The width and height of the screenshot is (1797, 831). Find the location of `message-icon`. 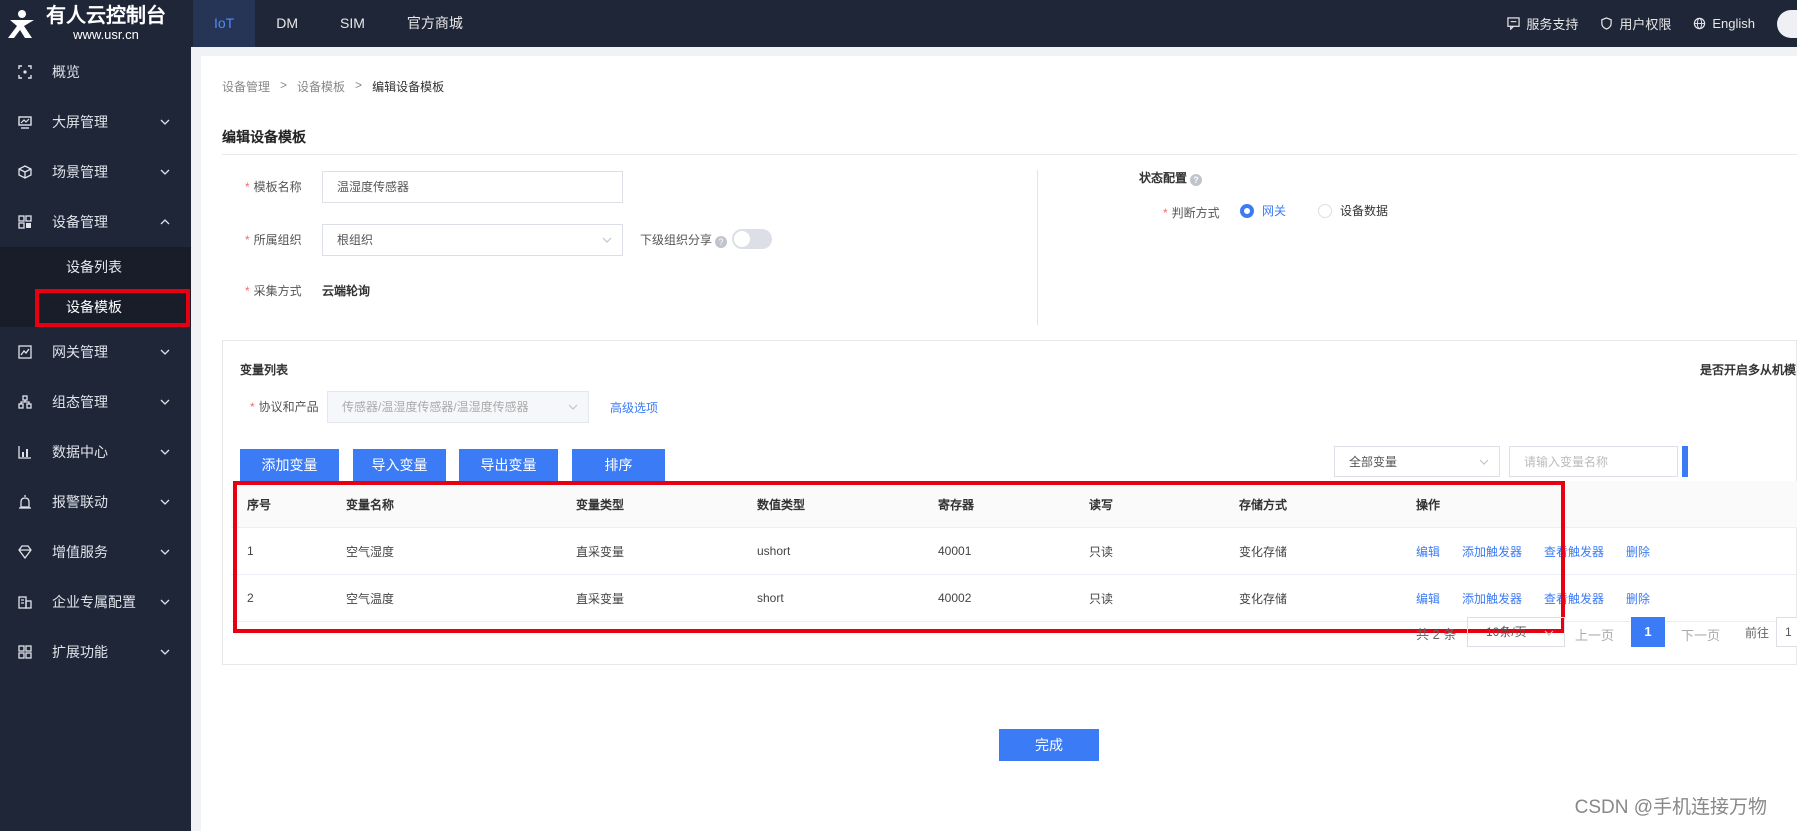

message-icon is located at coordinates (1514, 23).